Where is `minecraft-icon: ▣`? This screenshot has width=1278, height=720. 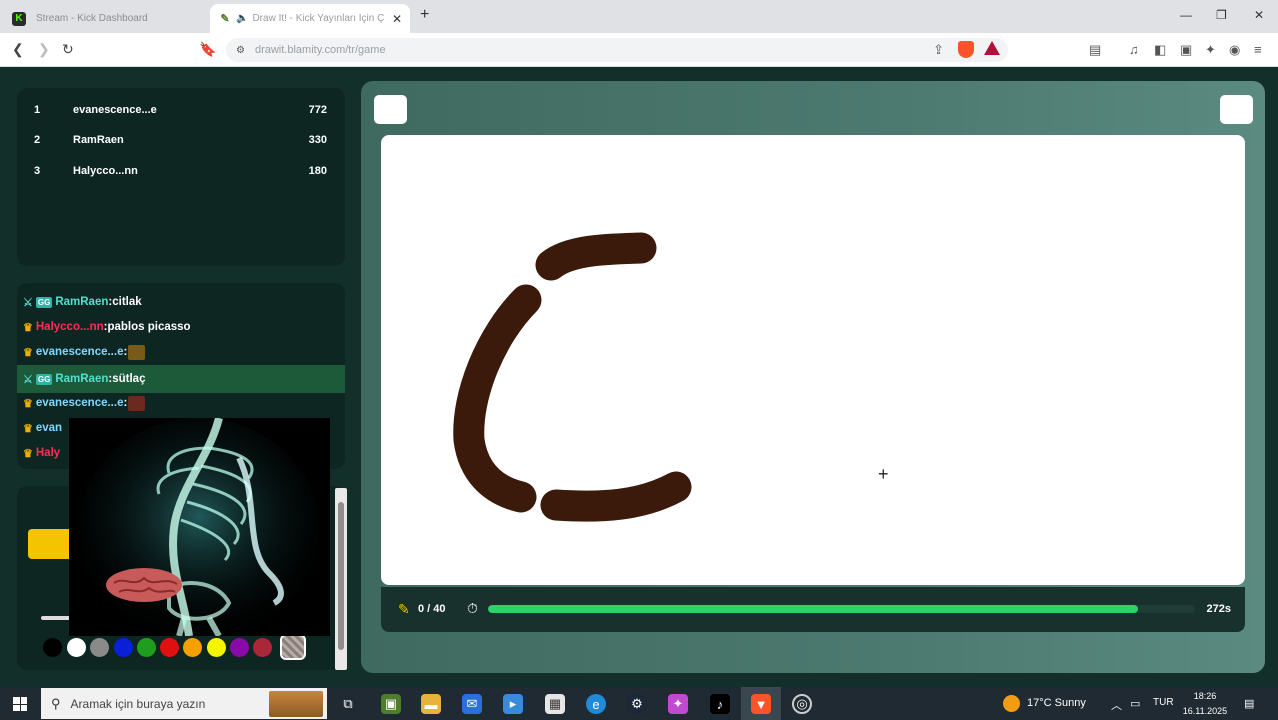 minecraft-icon: ▣ is located at coordinates (391, 704).